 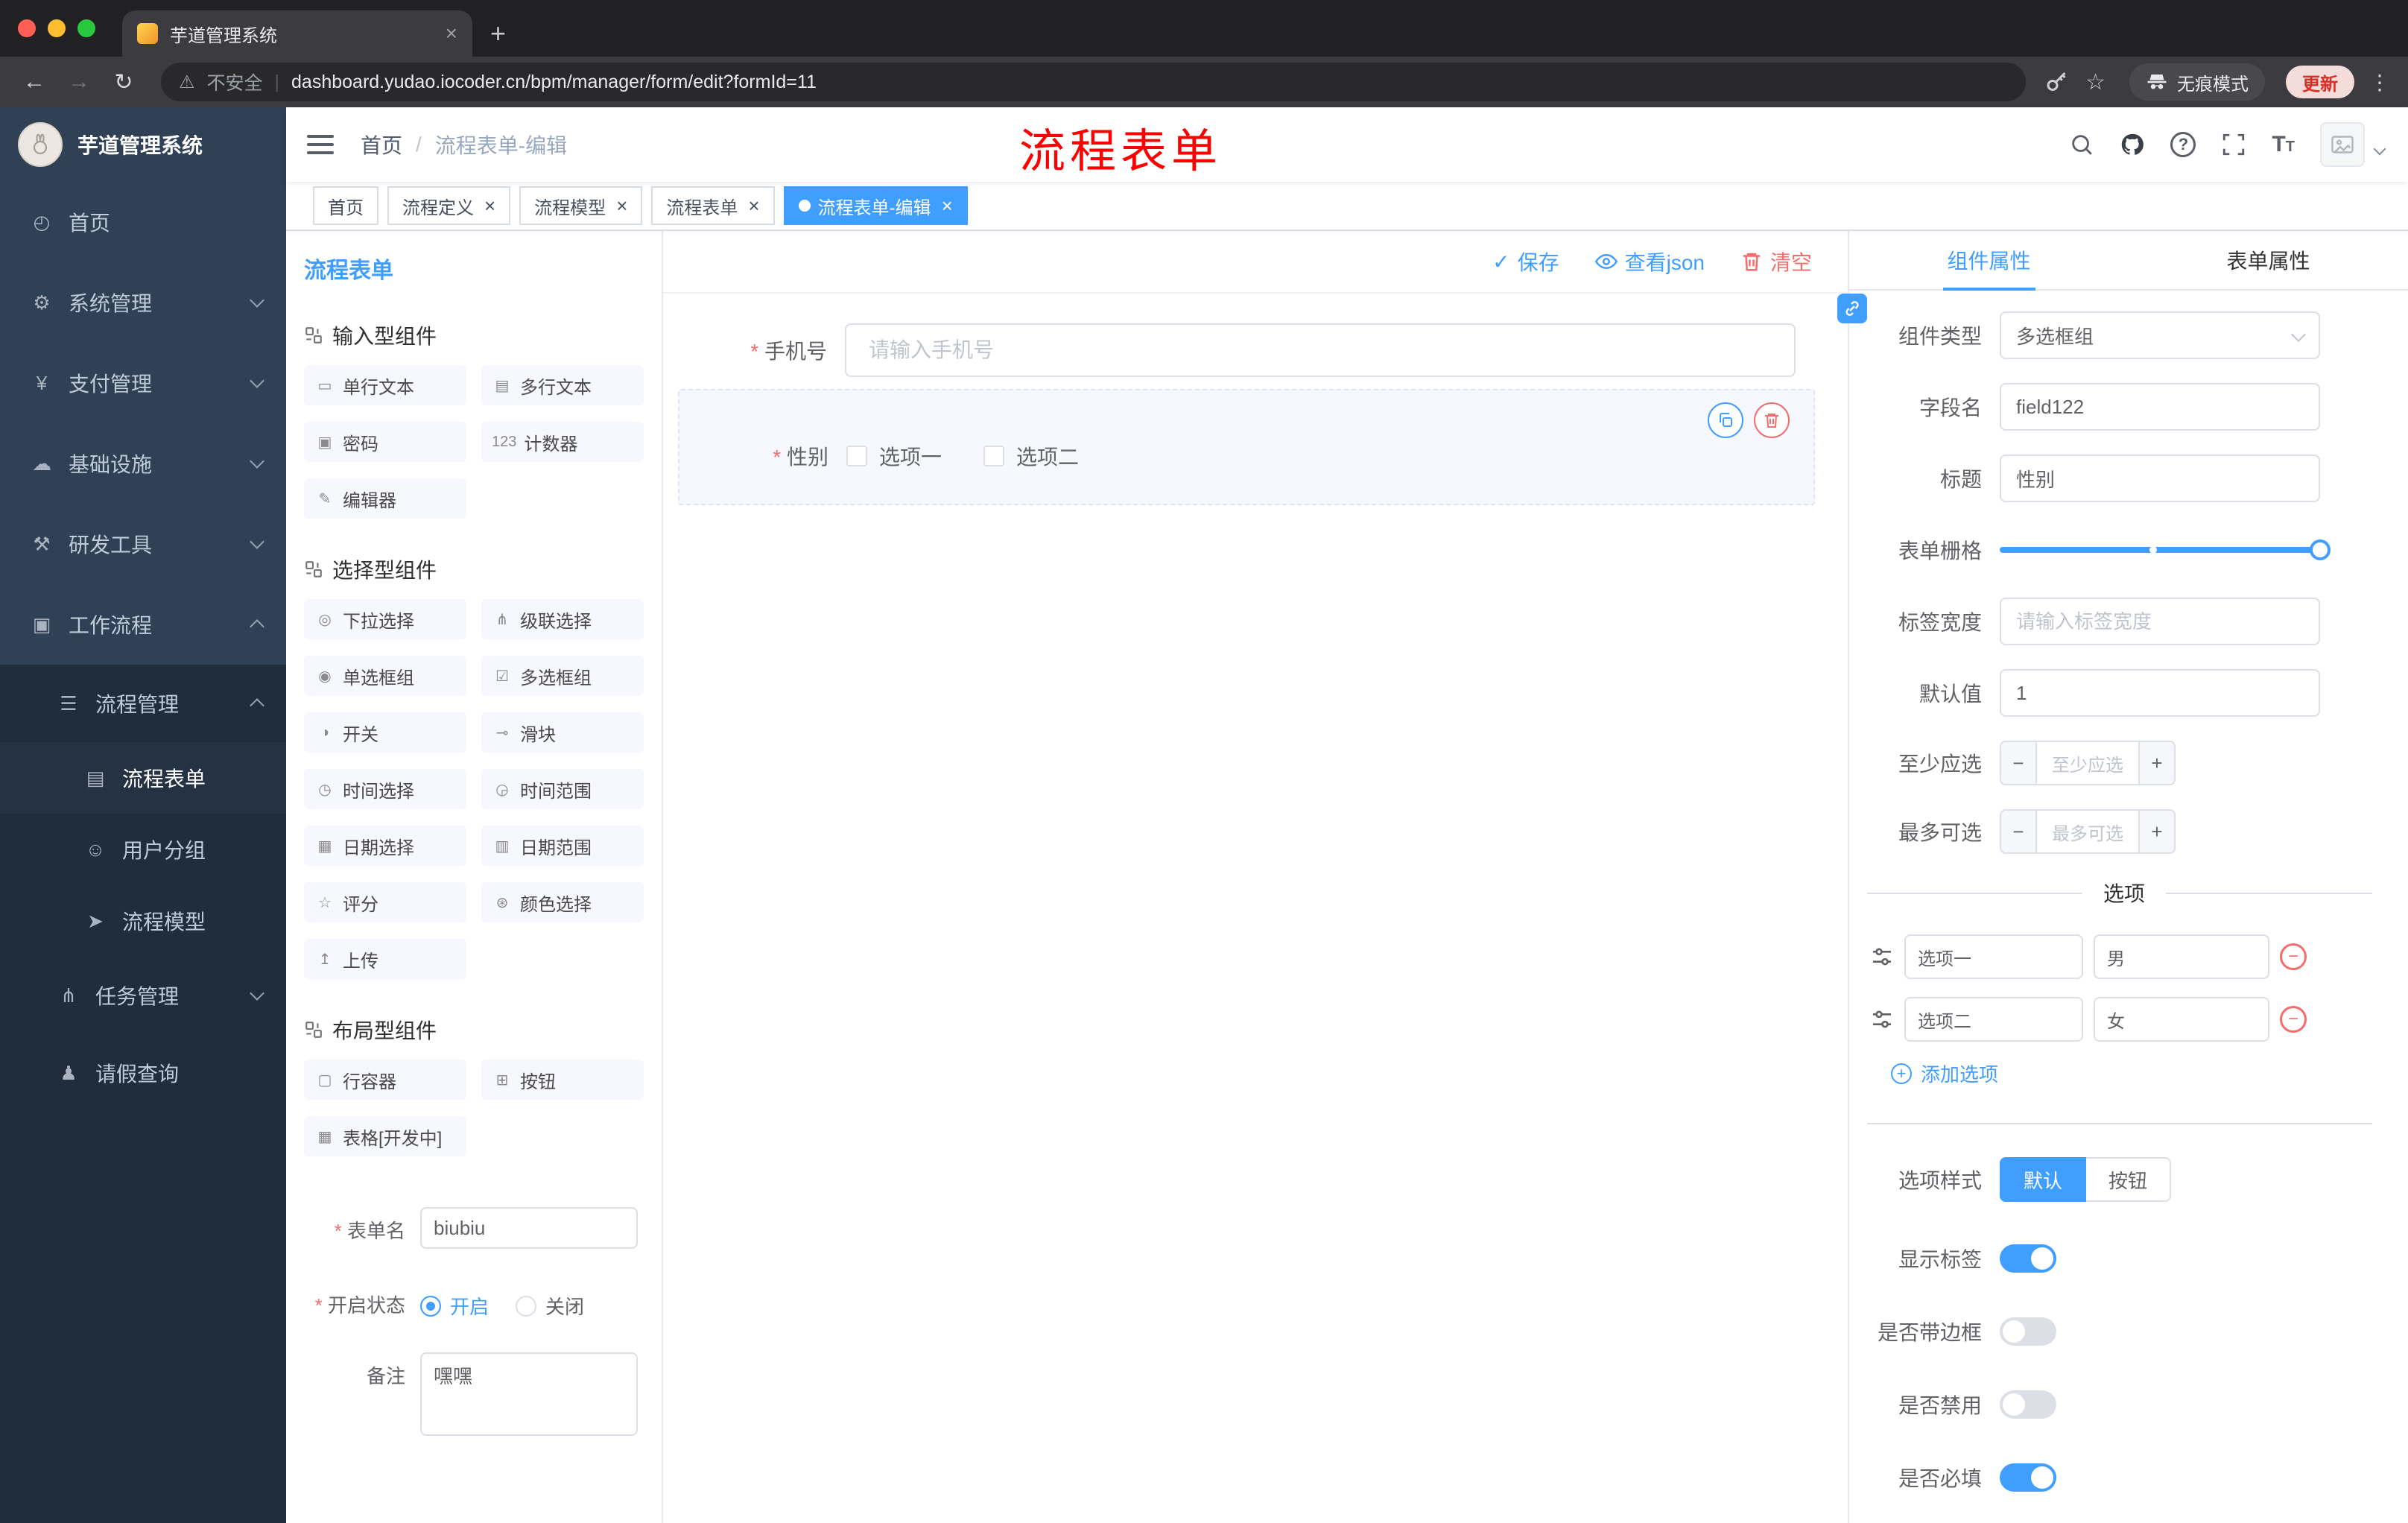 What do you see at coordinates (550, 1306) in the screenshot?
I see `status-off-radio: 关闭` at bounding box center [550, 1306].